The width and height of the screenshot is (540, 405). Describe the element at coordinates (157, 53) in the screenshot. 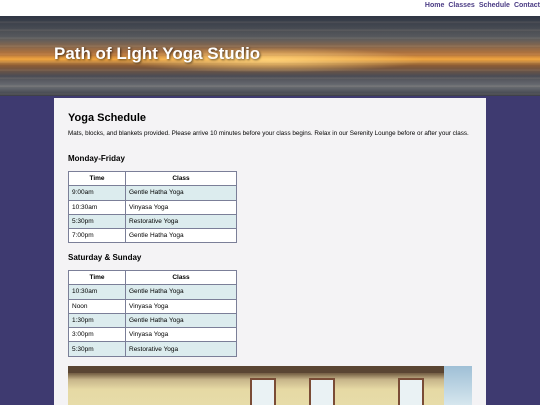

I see `site-title: Path of Light Yoga Studio` at that location.